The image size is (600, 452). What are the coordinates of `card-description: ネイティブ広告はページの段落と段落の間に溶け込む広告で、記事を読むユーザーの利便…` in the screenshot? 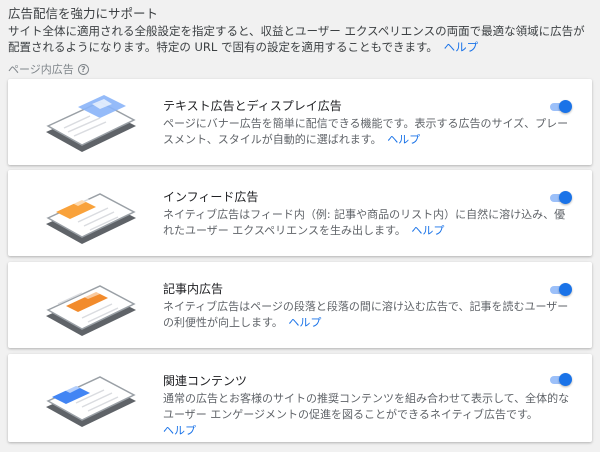 It's located at (369, 315).